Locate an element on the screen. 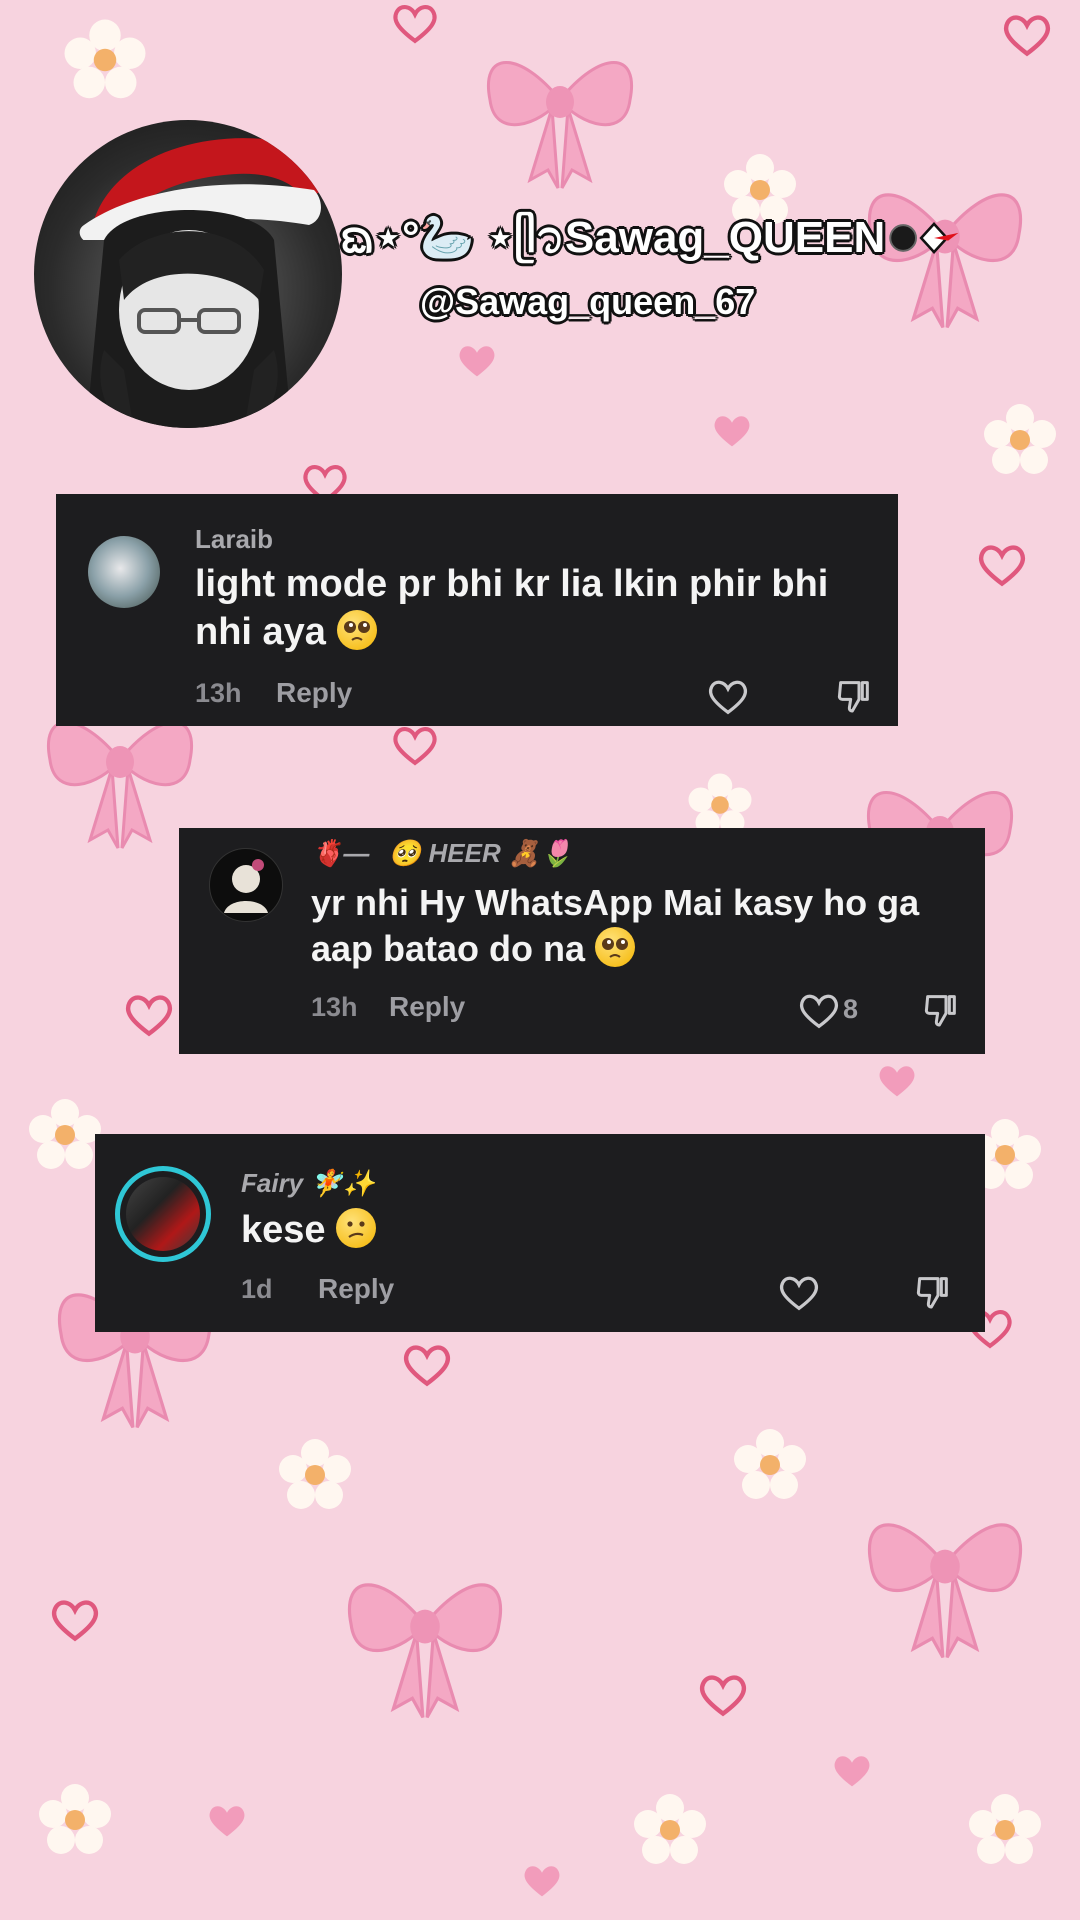 The width and height of the screenshot is (1080, 1920). profile-display-name: ᨳ⋆°🦢 ⋆ᥫ᭡Sawag_QUEEN is located at coordinates (650, 238).